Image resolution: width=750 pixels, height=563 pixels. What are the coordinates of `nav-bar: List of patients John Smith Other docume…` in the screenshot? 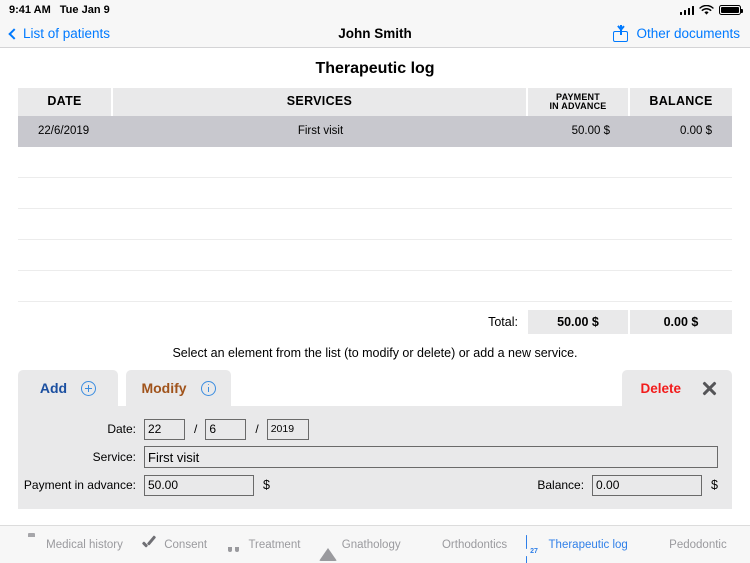 It's located at (375, 34).